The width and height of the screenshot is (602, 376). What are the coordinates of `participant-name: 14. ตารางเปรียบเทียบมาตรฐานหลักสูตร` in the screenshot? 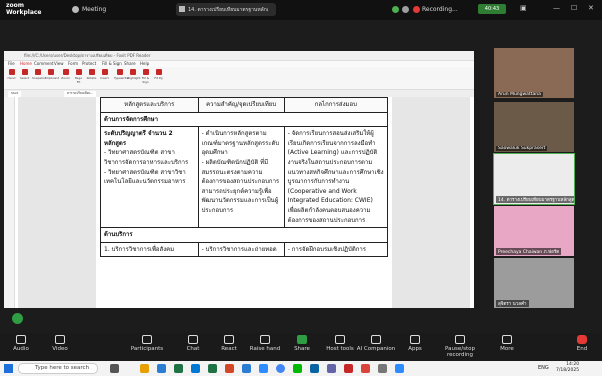 It's located at (535, 199).